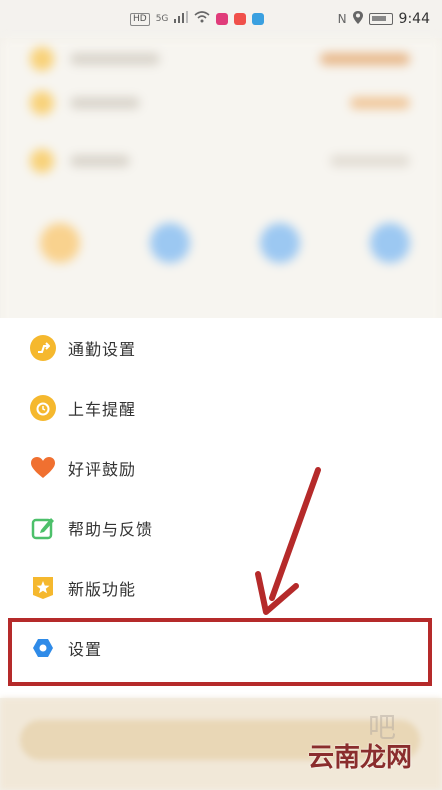  Describe the element at coordinates (43, 408) in the screenshot. I see `alarm-clock-icon` at that location.